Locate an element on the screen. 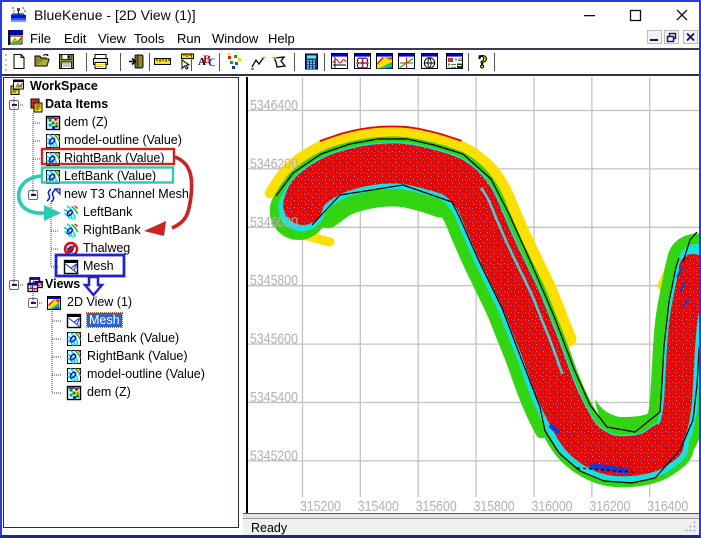 The height and width of the screenshot is (538, 701). svg-text: 315600 is located at coordinates (436, 506).